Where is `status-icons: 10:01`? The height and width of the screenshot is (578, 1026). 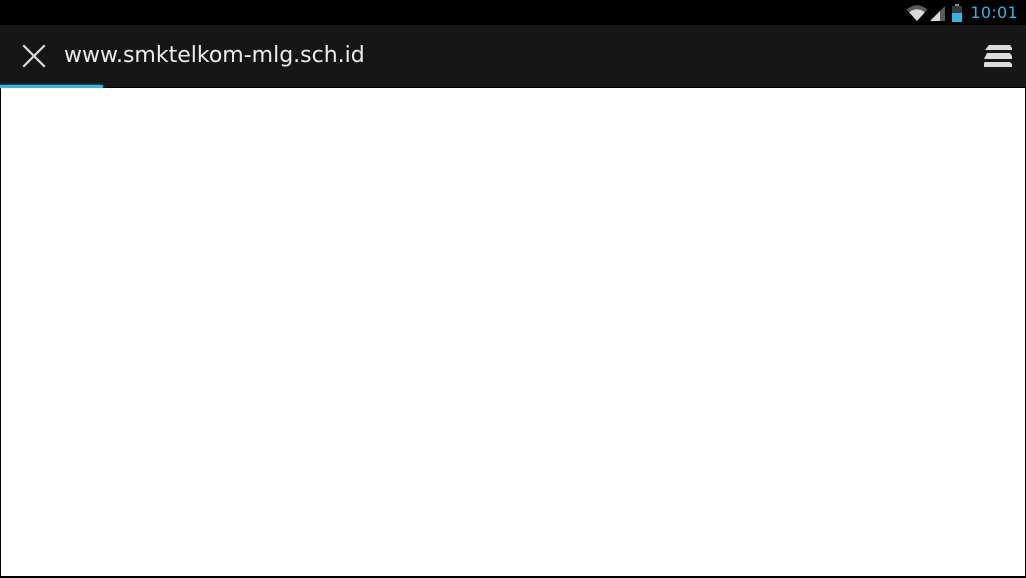
status-icons: 10:01 is located at coordinates (962, 12).